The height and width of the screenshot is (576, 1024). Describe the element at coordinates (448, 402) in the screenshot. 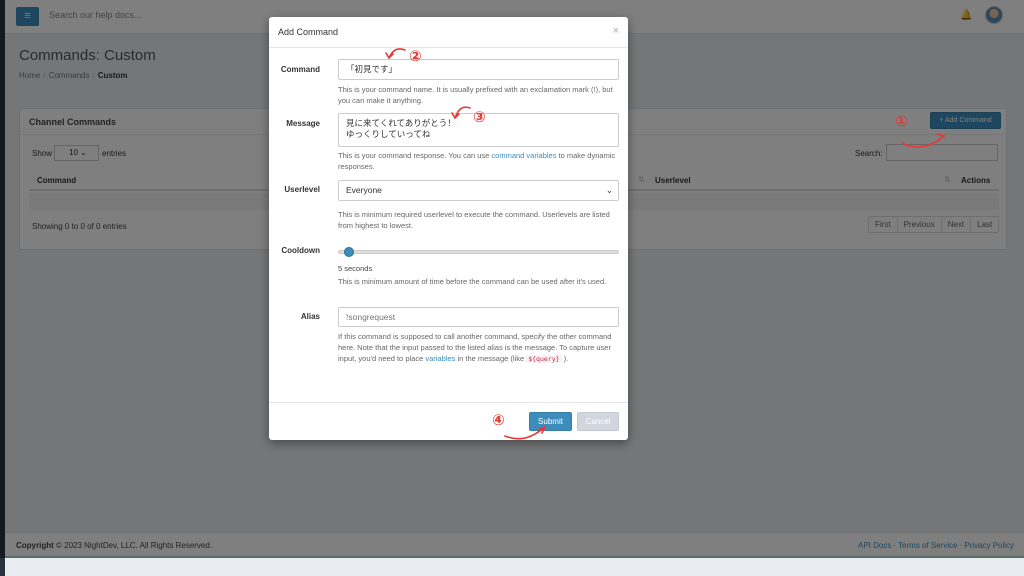

I see `modal-footer-divider` at that location.